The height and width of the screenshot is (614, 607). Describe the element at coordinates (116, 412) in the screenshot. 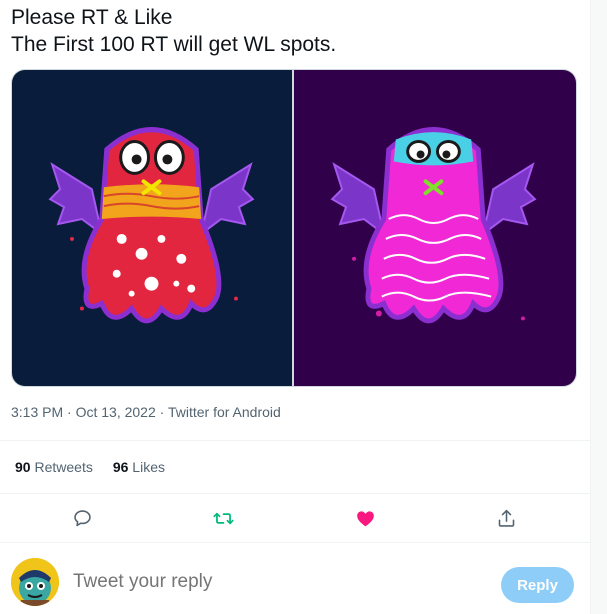

I see `tweet-date: Oct 13, 2022` at that location.